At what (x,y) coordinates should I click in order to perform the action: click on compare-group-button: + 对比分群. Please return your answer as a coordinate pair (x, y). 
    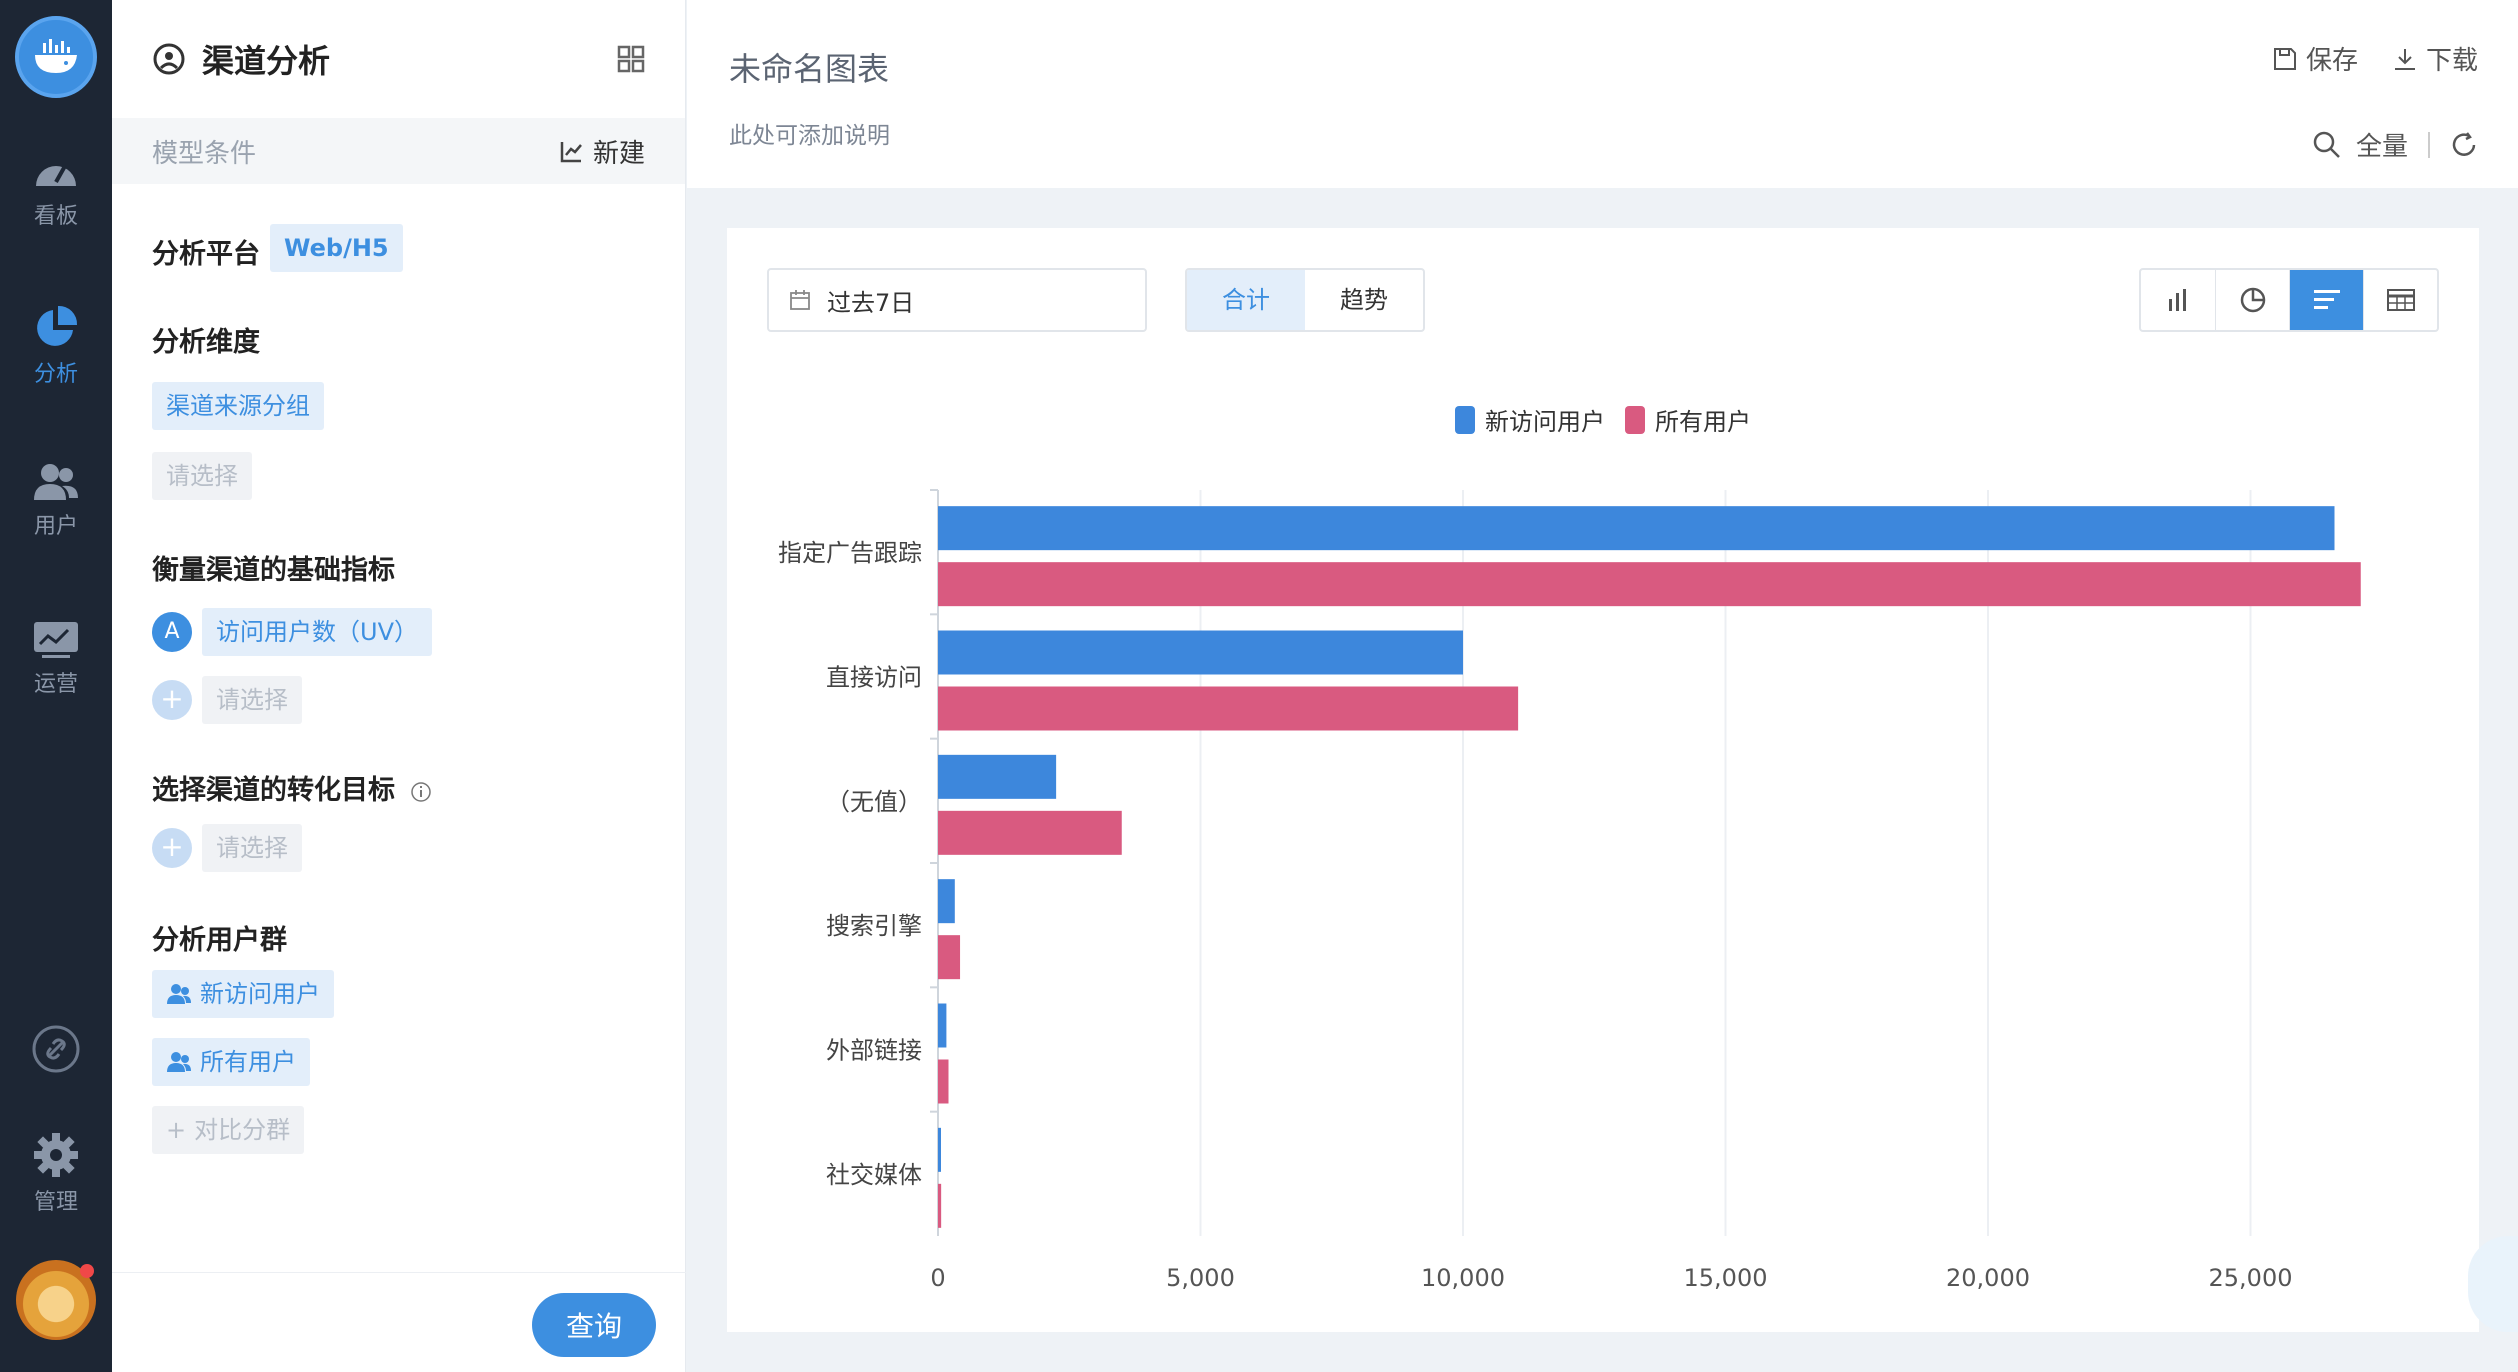
    Looking at the image, I should click on (228, 1130).